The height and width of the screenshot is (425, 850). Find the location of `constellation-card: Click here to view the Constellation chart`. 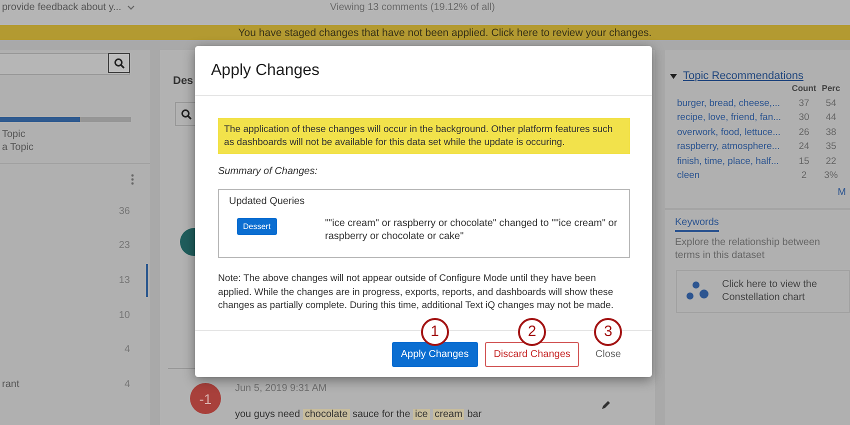

constellation-card: Click here to view the Constellation chart is located at coordinates (763, 291).